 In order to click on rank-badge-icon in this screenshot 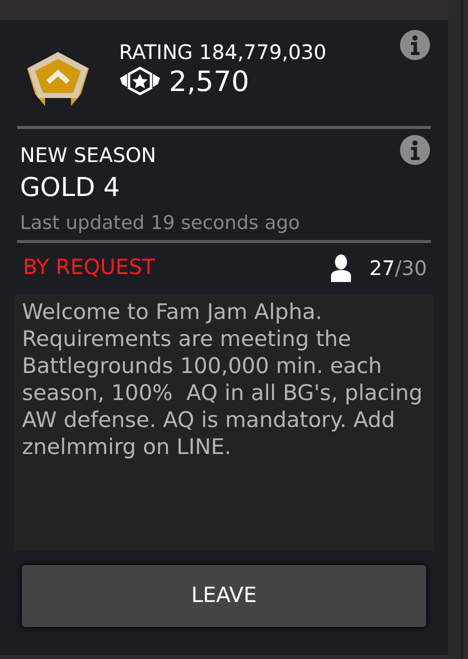, I will do `click(58, 79)`.